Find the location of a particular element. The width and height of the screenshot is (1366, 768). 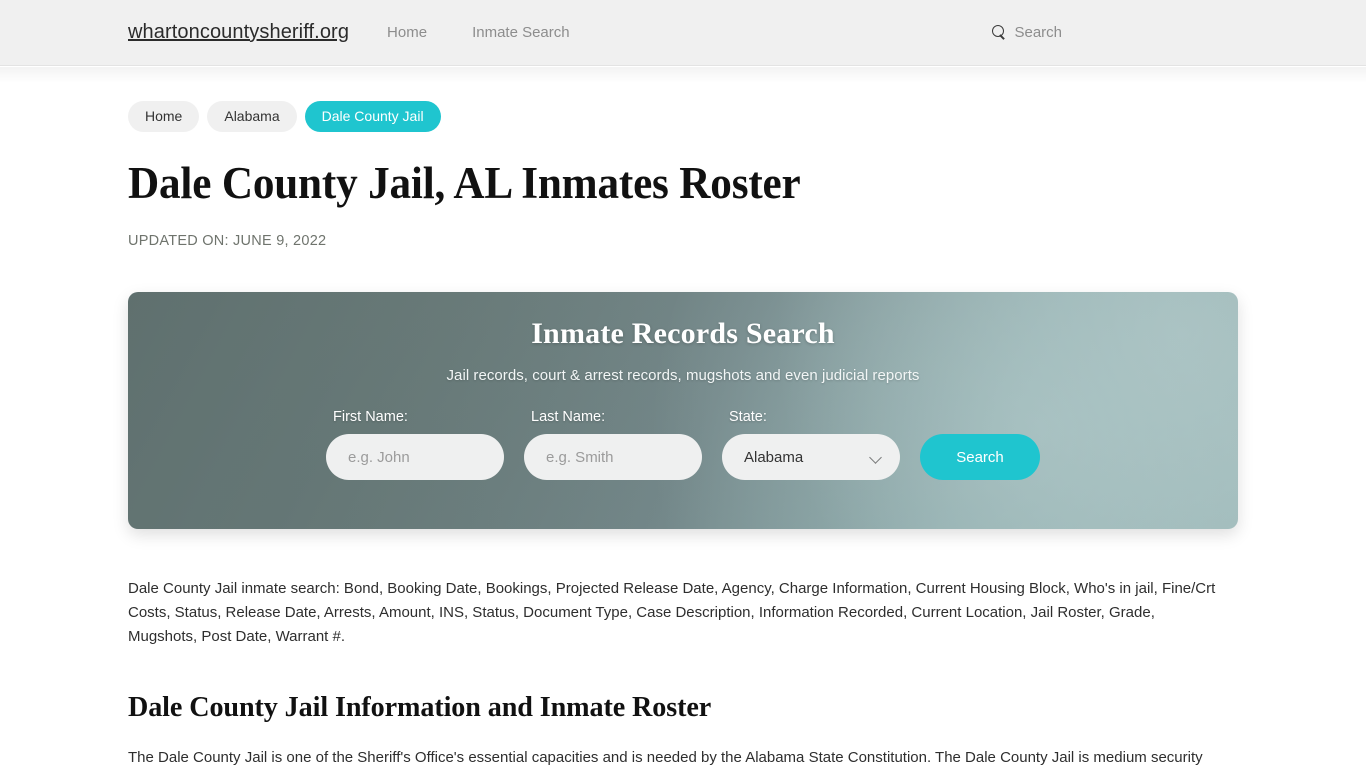

site-brand: whartoncountysheriff.org is located at coordinates (238, 32).